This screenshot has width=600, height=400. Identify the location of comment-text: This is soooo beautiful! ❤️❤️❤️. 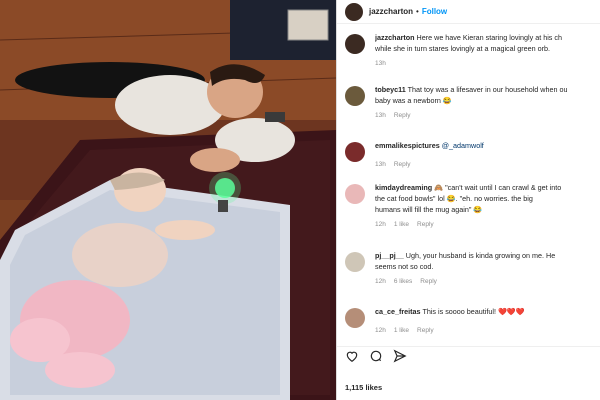
(473, 311).